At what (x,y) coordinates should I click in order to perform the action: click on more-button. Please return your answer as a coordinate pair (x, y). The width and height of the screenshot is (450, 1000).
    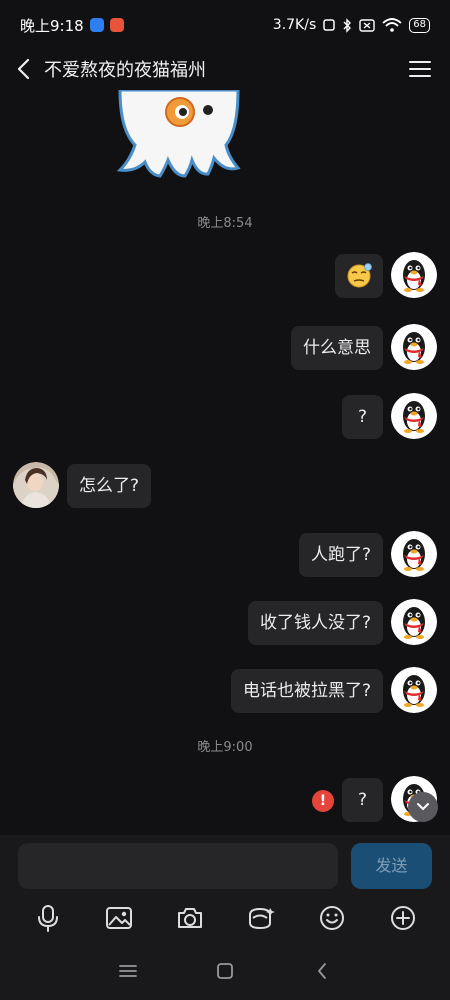
    Looking at the image, I should click on (403, 918).